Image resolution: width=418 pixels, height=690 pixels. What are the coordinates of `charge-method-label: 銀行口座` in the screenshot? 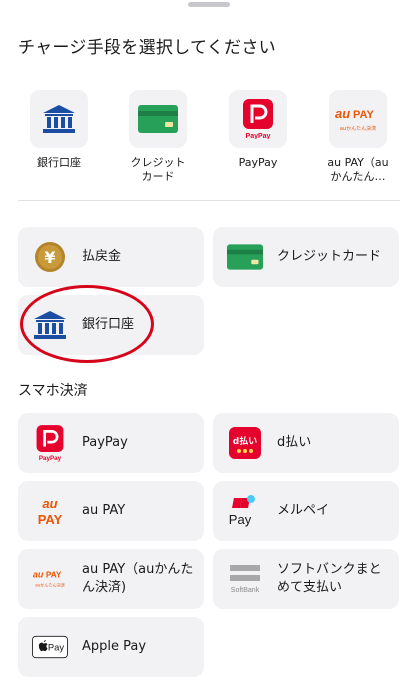 It's located at (108, 324).